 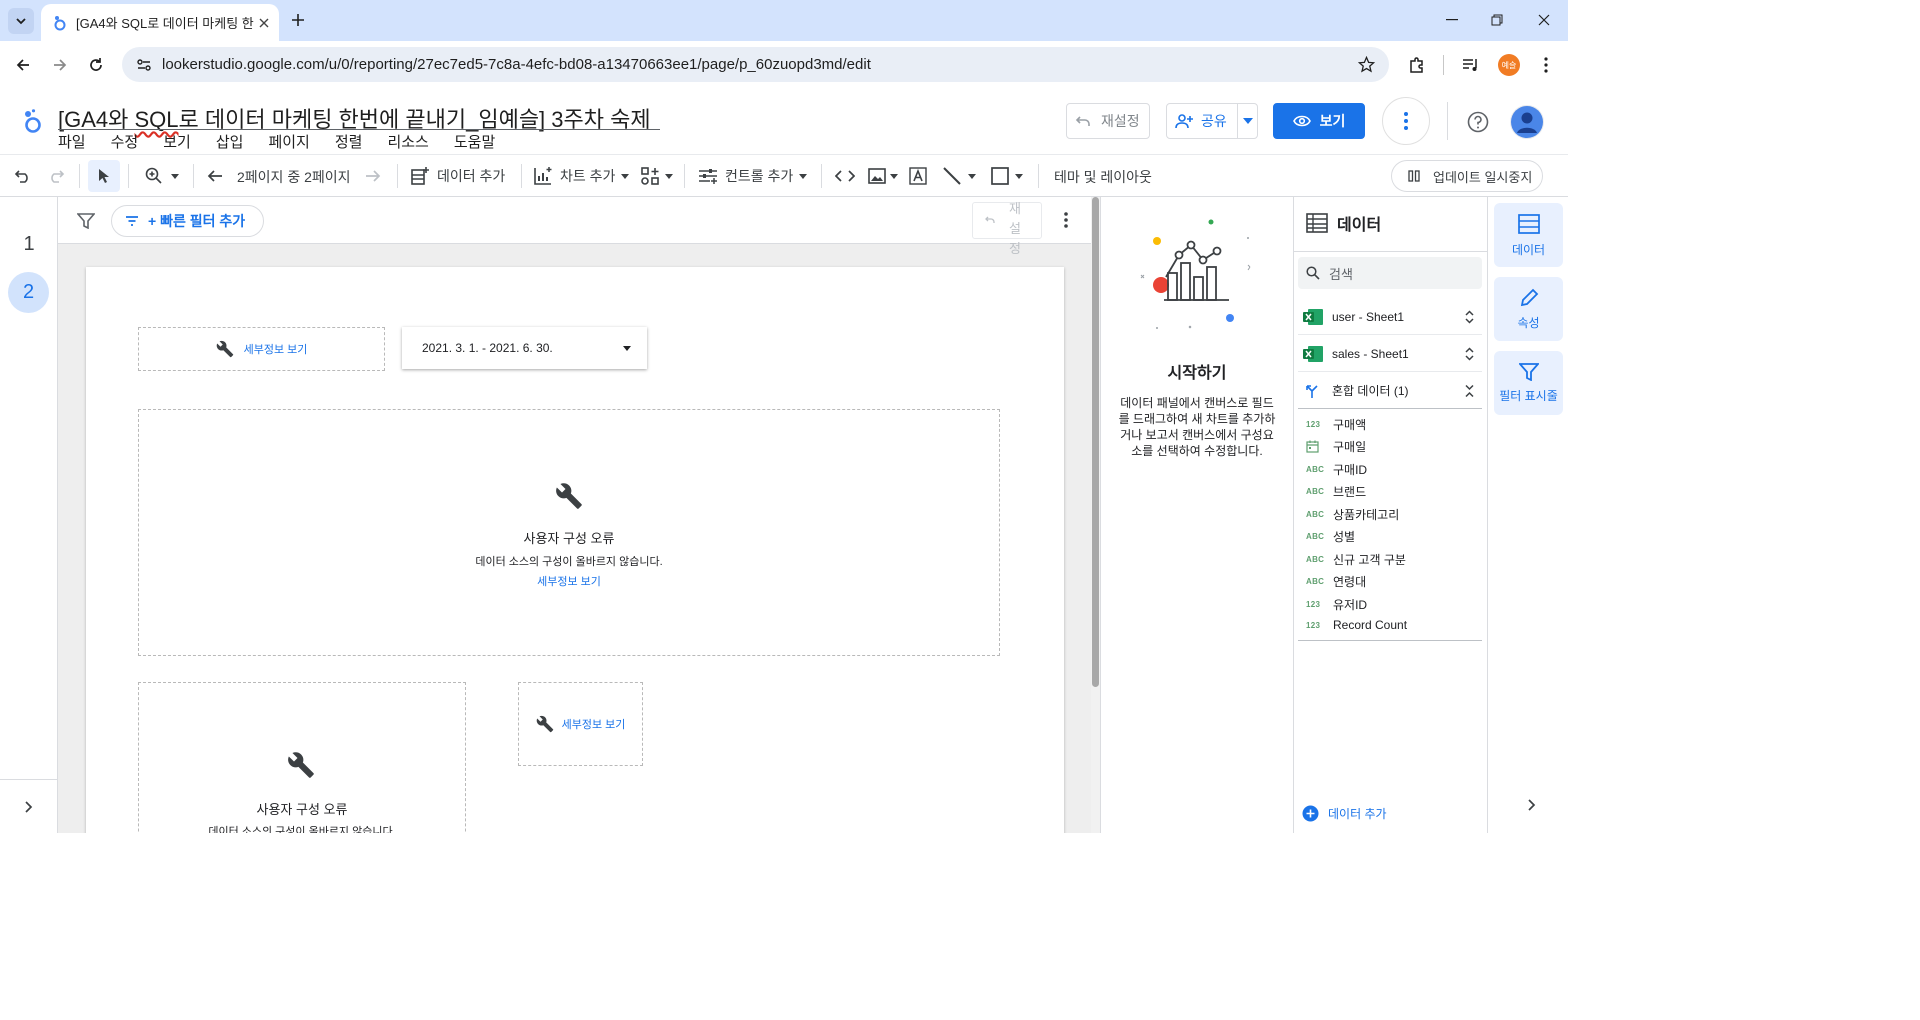 I want to click on field-search-input: 검색, so click(x=1390, y=273).